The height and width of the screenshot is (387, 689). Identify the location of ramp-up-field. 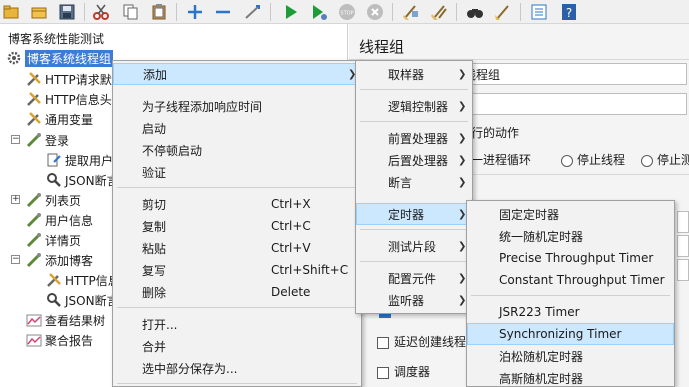
(683, 246).